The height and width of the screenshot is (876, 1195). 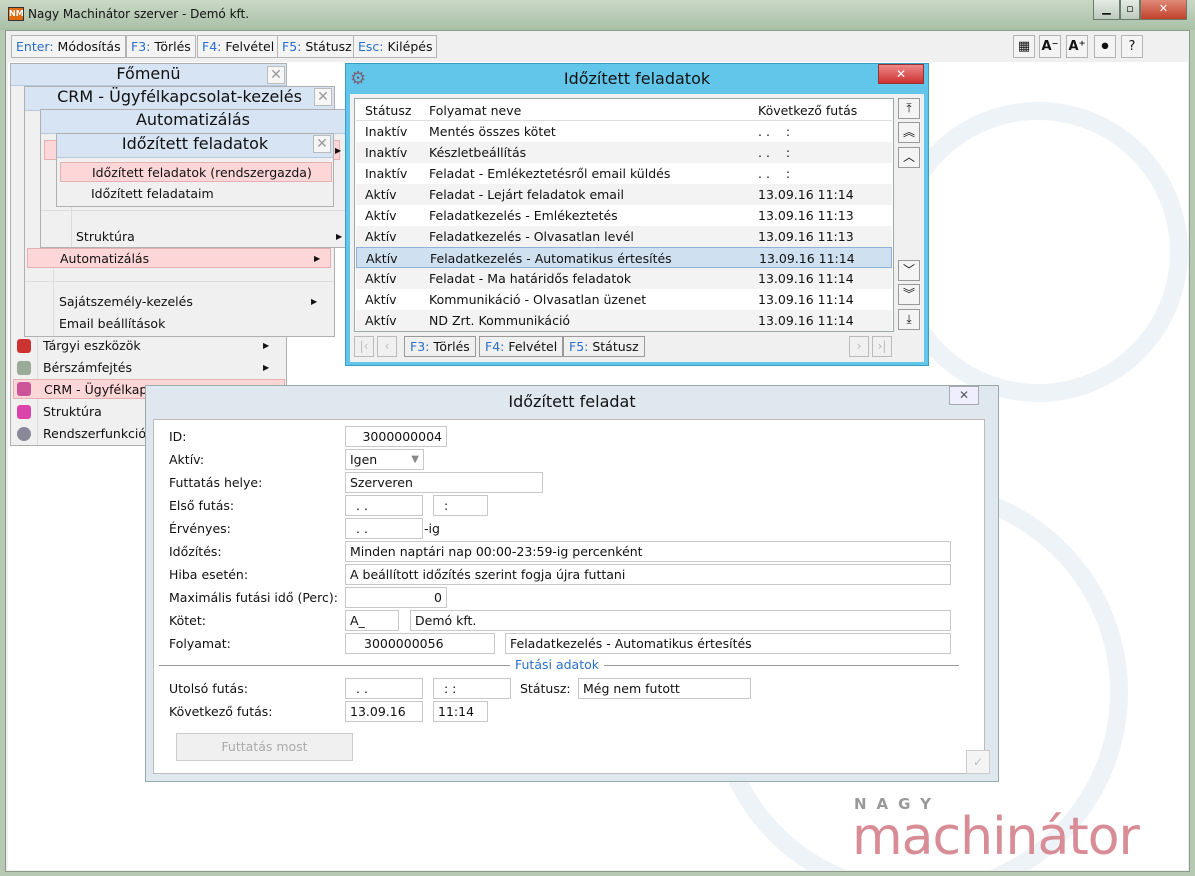 I want to click on table-row: Inaktív Mentés összes kötet . . :, so click(x=624, y=131).